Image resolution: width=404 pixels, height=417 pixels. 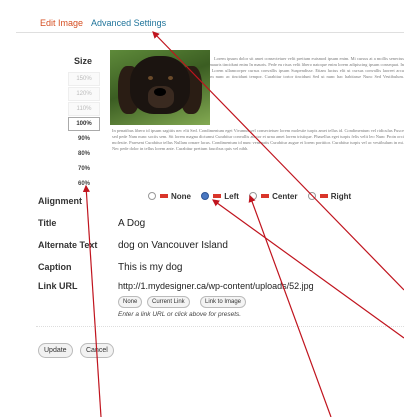 I want to click on size-option-60: 60%, so click(x=84, y=184).